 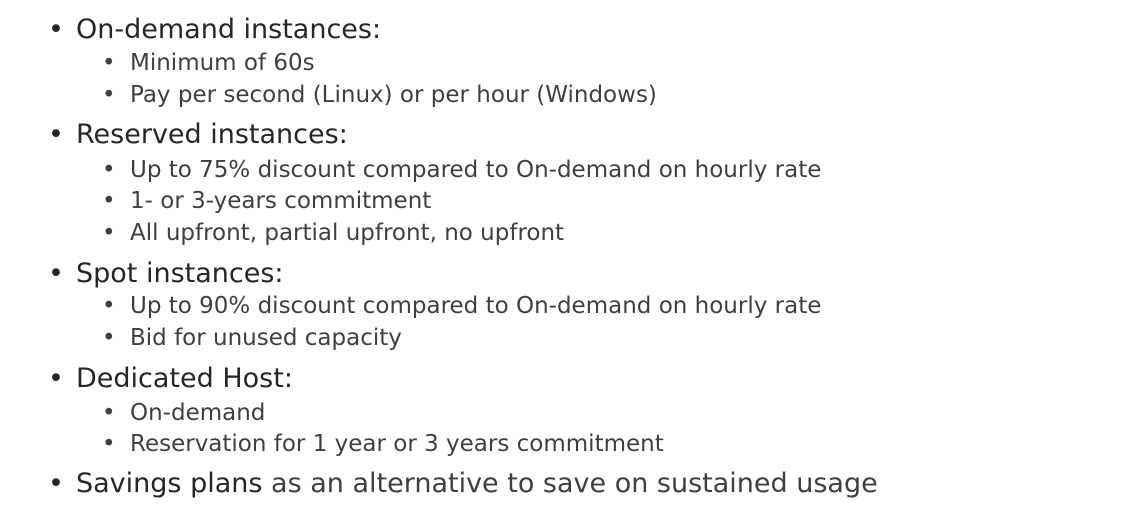 What do you see at coordinates (169, 483) in the screenshot?
I see `savings-plans-term: Savings plans` at bounding box center [169, 483].